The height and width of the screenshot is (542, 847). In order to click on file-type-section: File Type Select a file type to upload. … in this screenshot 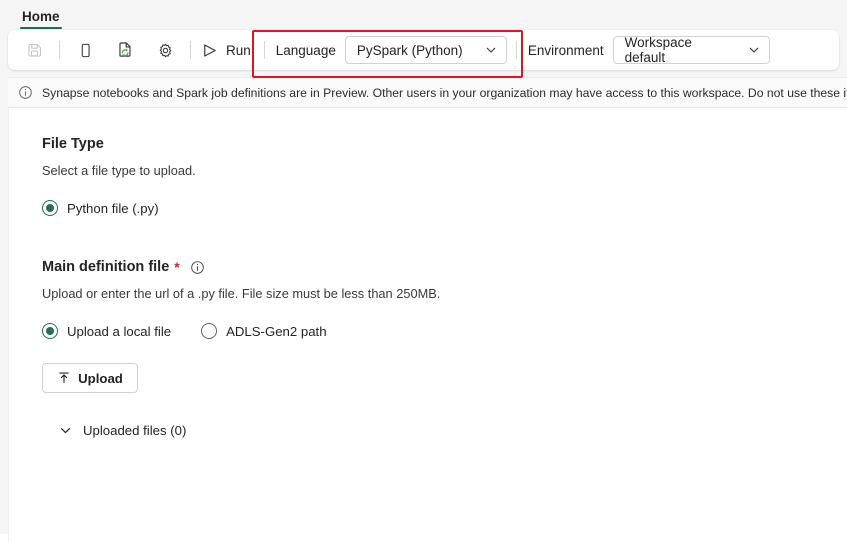, I will do `click(444, 176)`.